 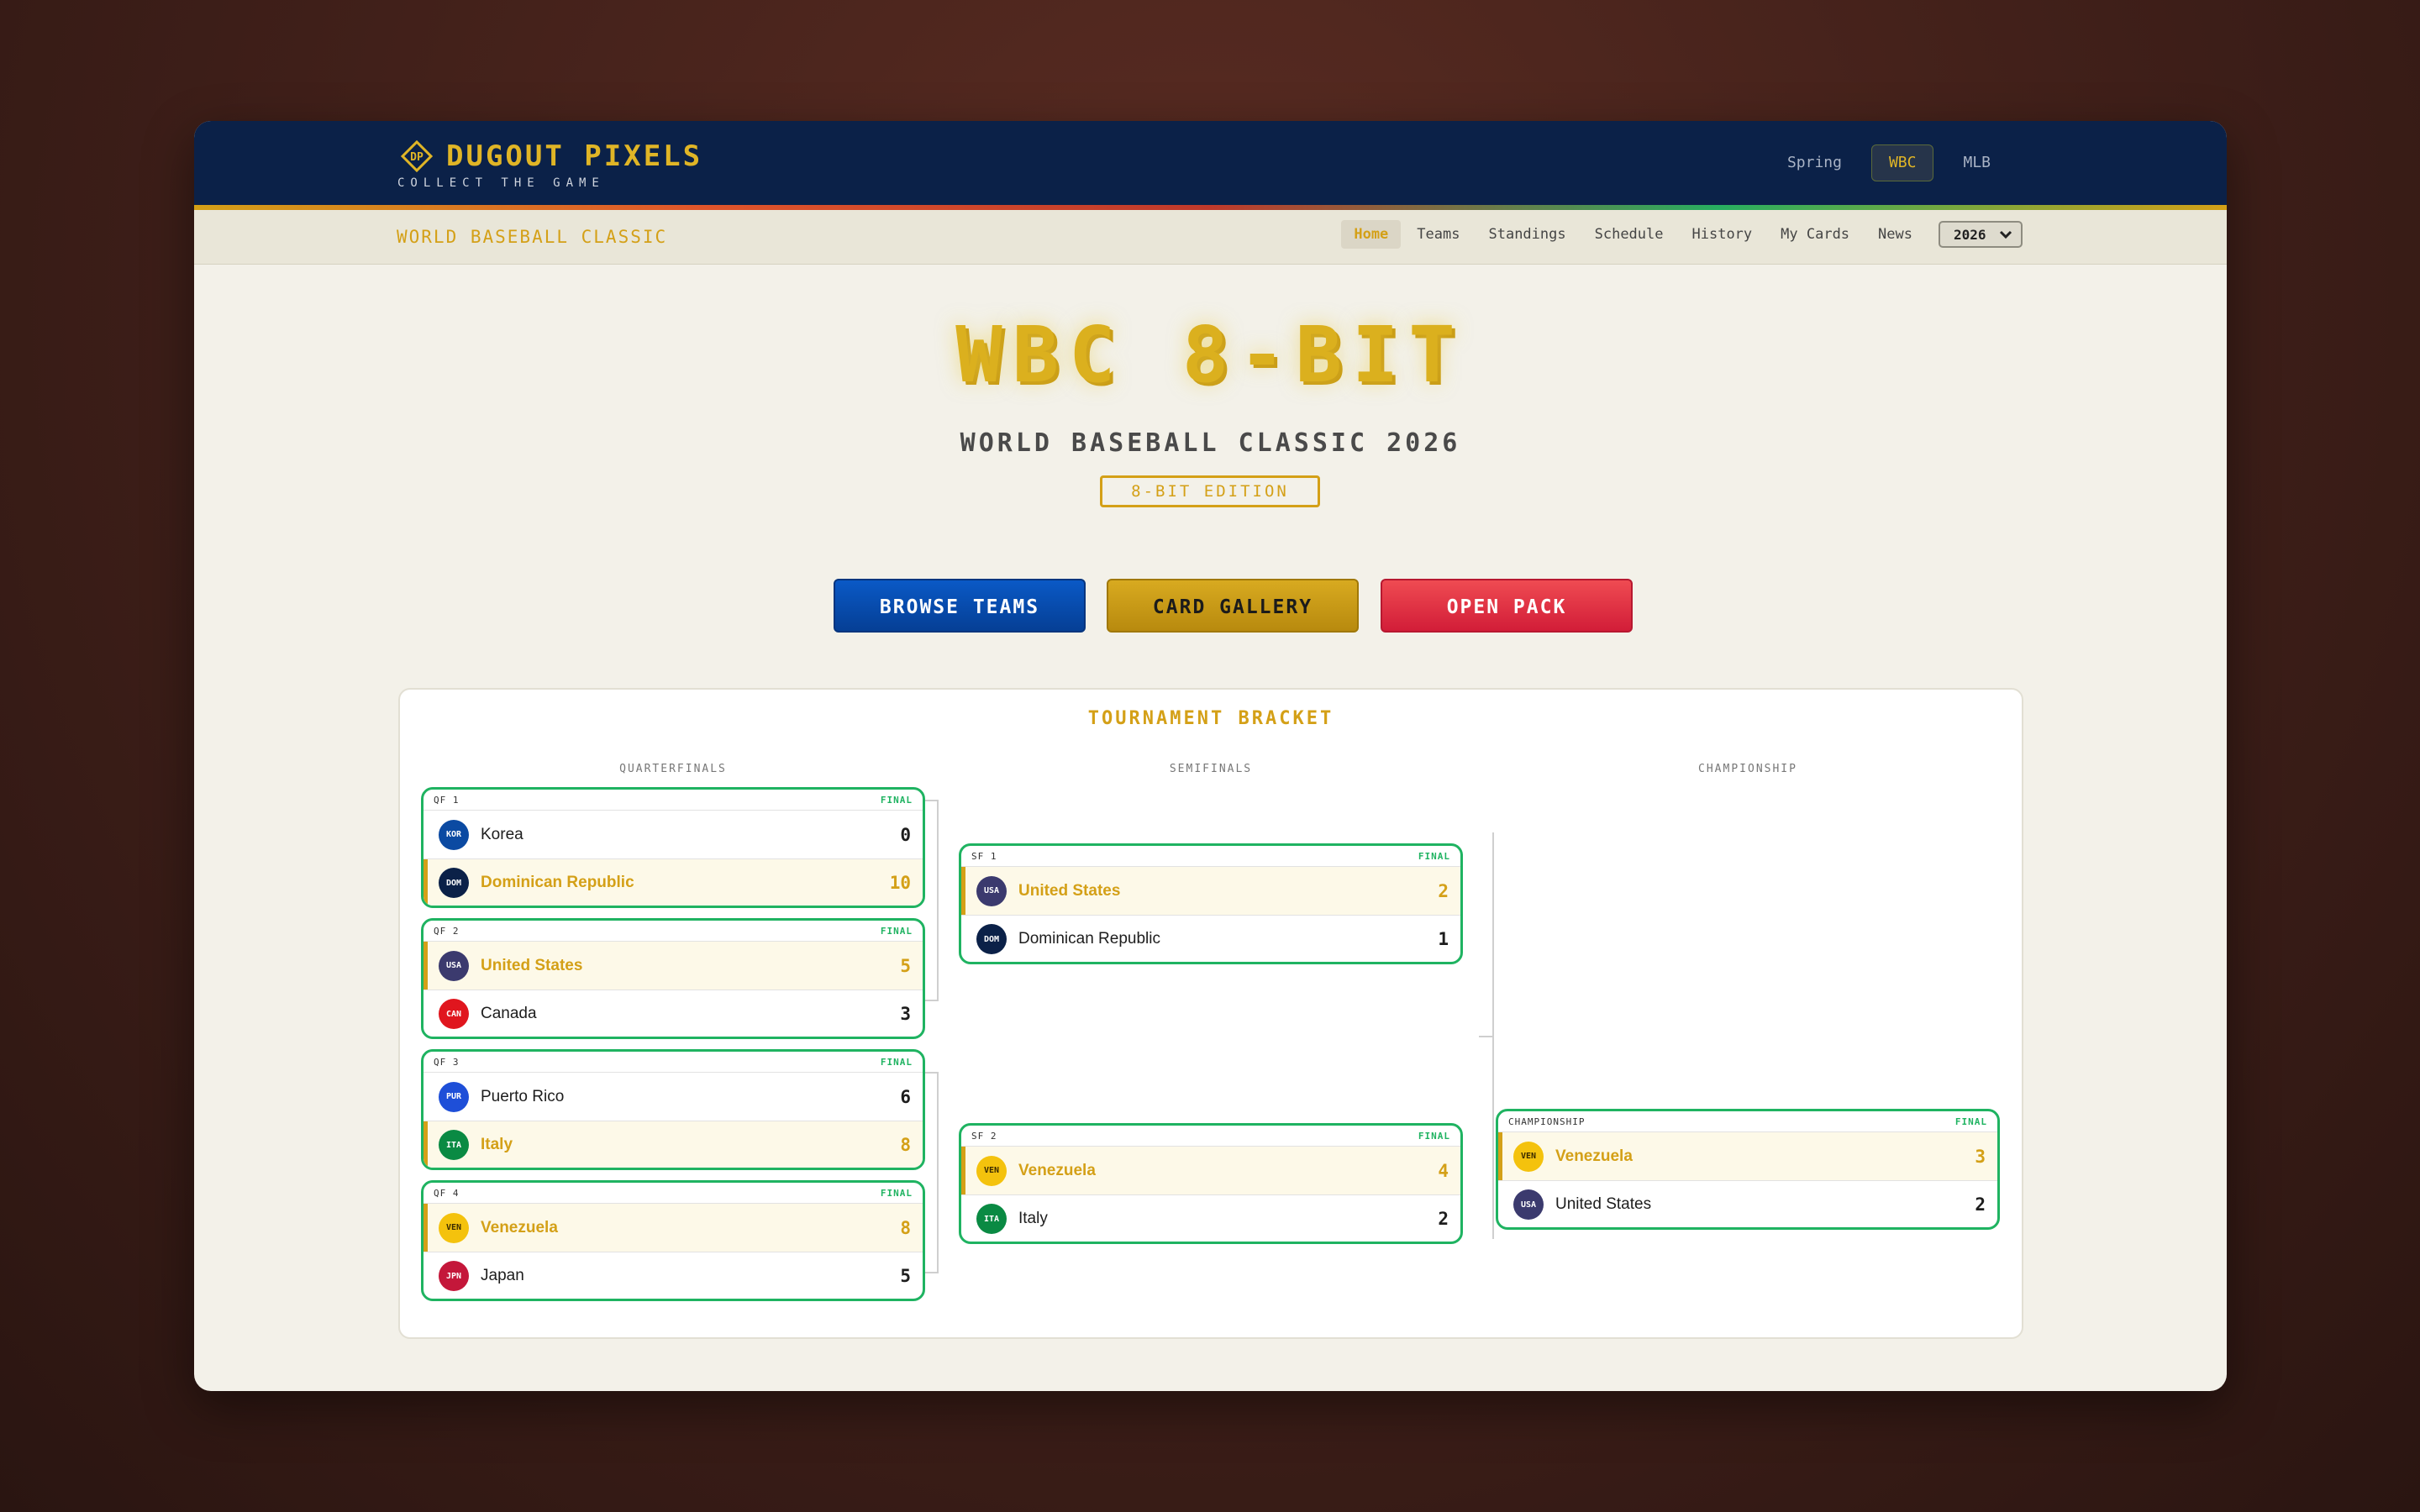 I want to click on column-label-quarterfinals: QUARTERFINALS, so click(x=673, y=769).